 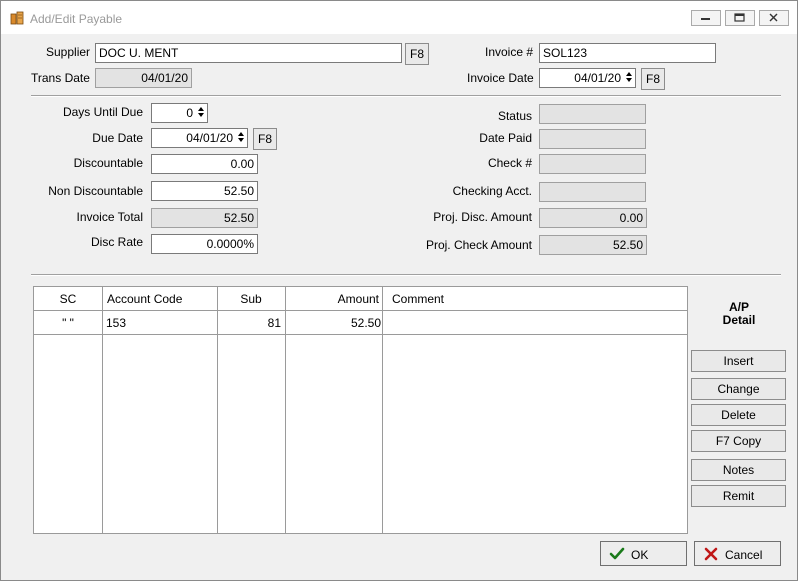 What do you see at coordinates (739, 320) in the screenshot?
I see `ap-detail-heading-line2: Detail` at bounding box center [739, 320].